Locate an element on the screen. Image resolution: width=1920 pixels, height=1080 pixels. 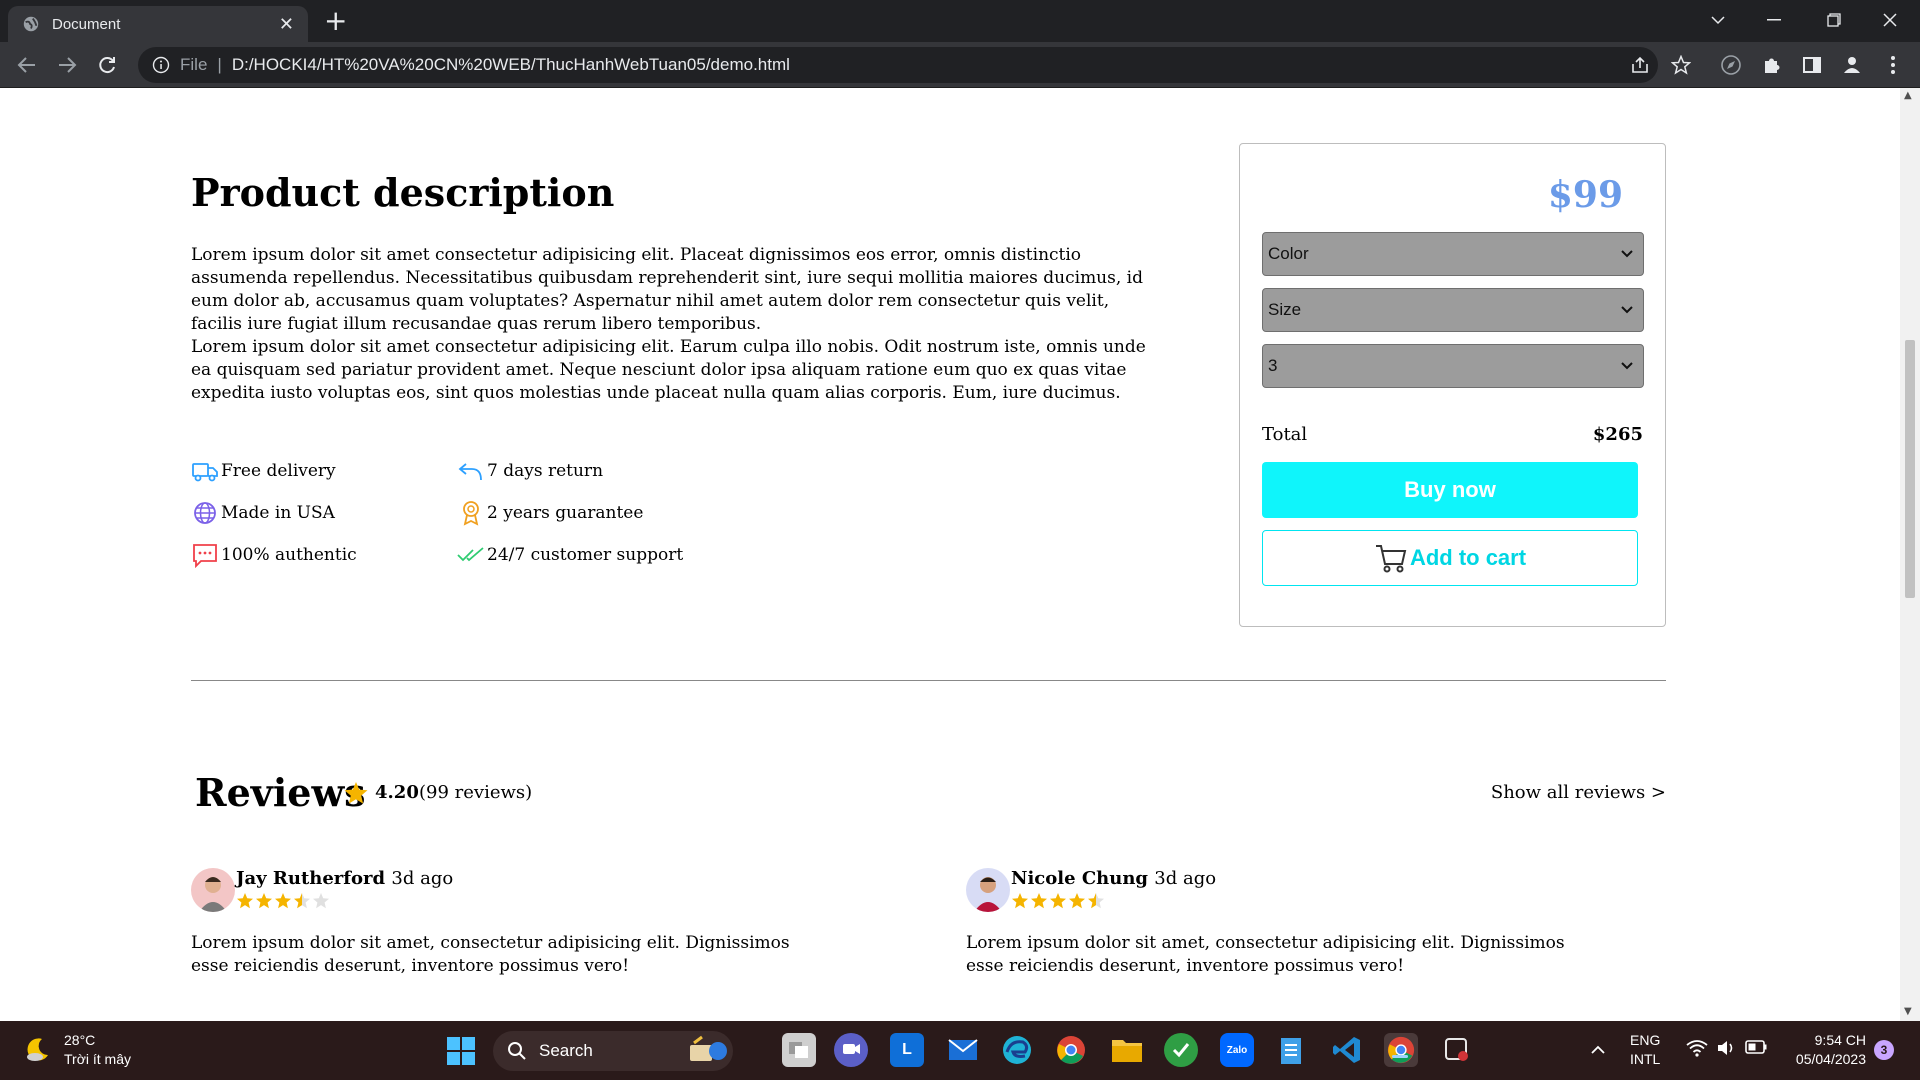
new-tab-button: + is located at coordinates (335, 21).